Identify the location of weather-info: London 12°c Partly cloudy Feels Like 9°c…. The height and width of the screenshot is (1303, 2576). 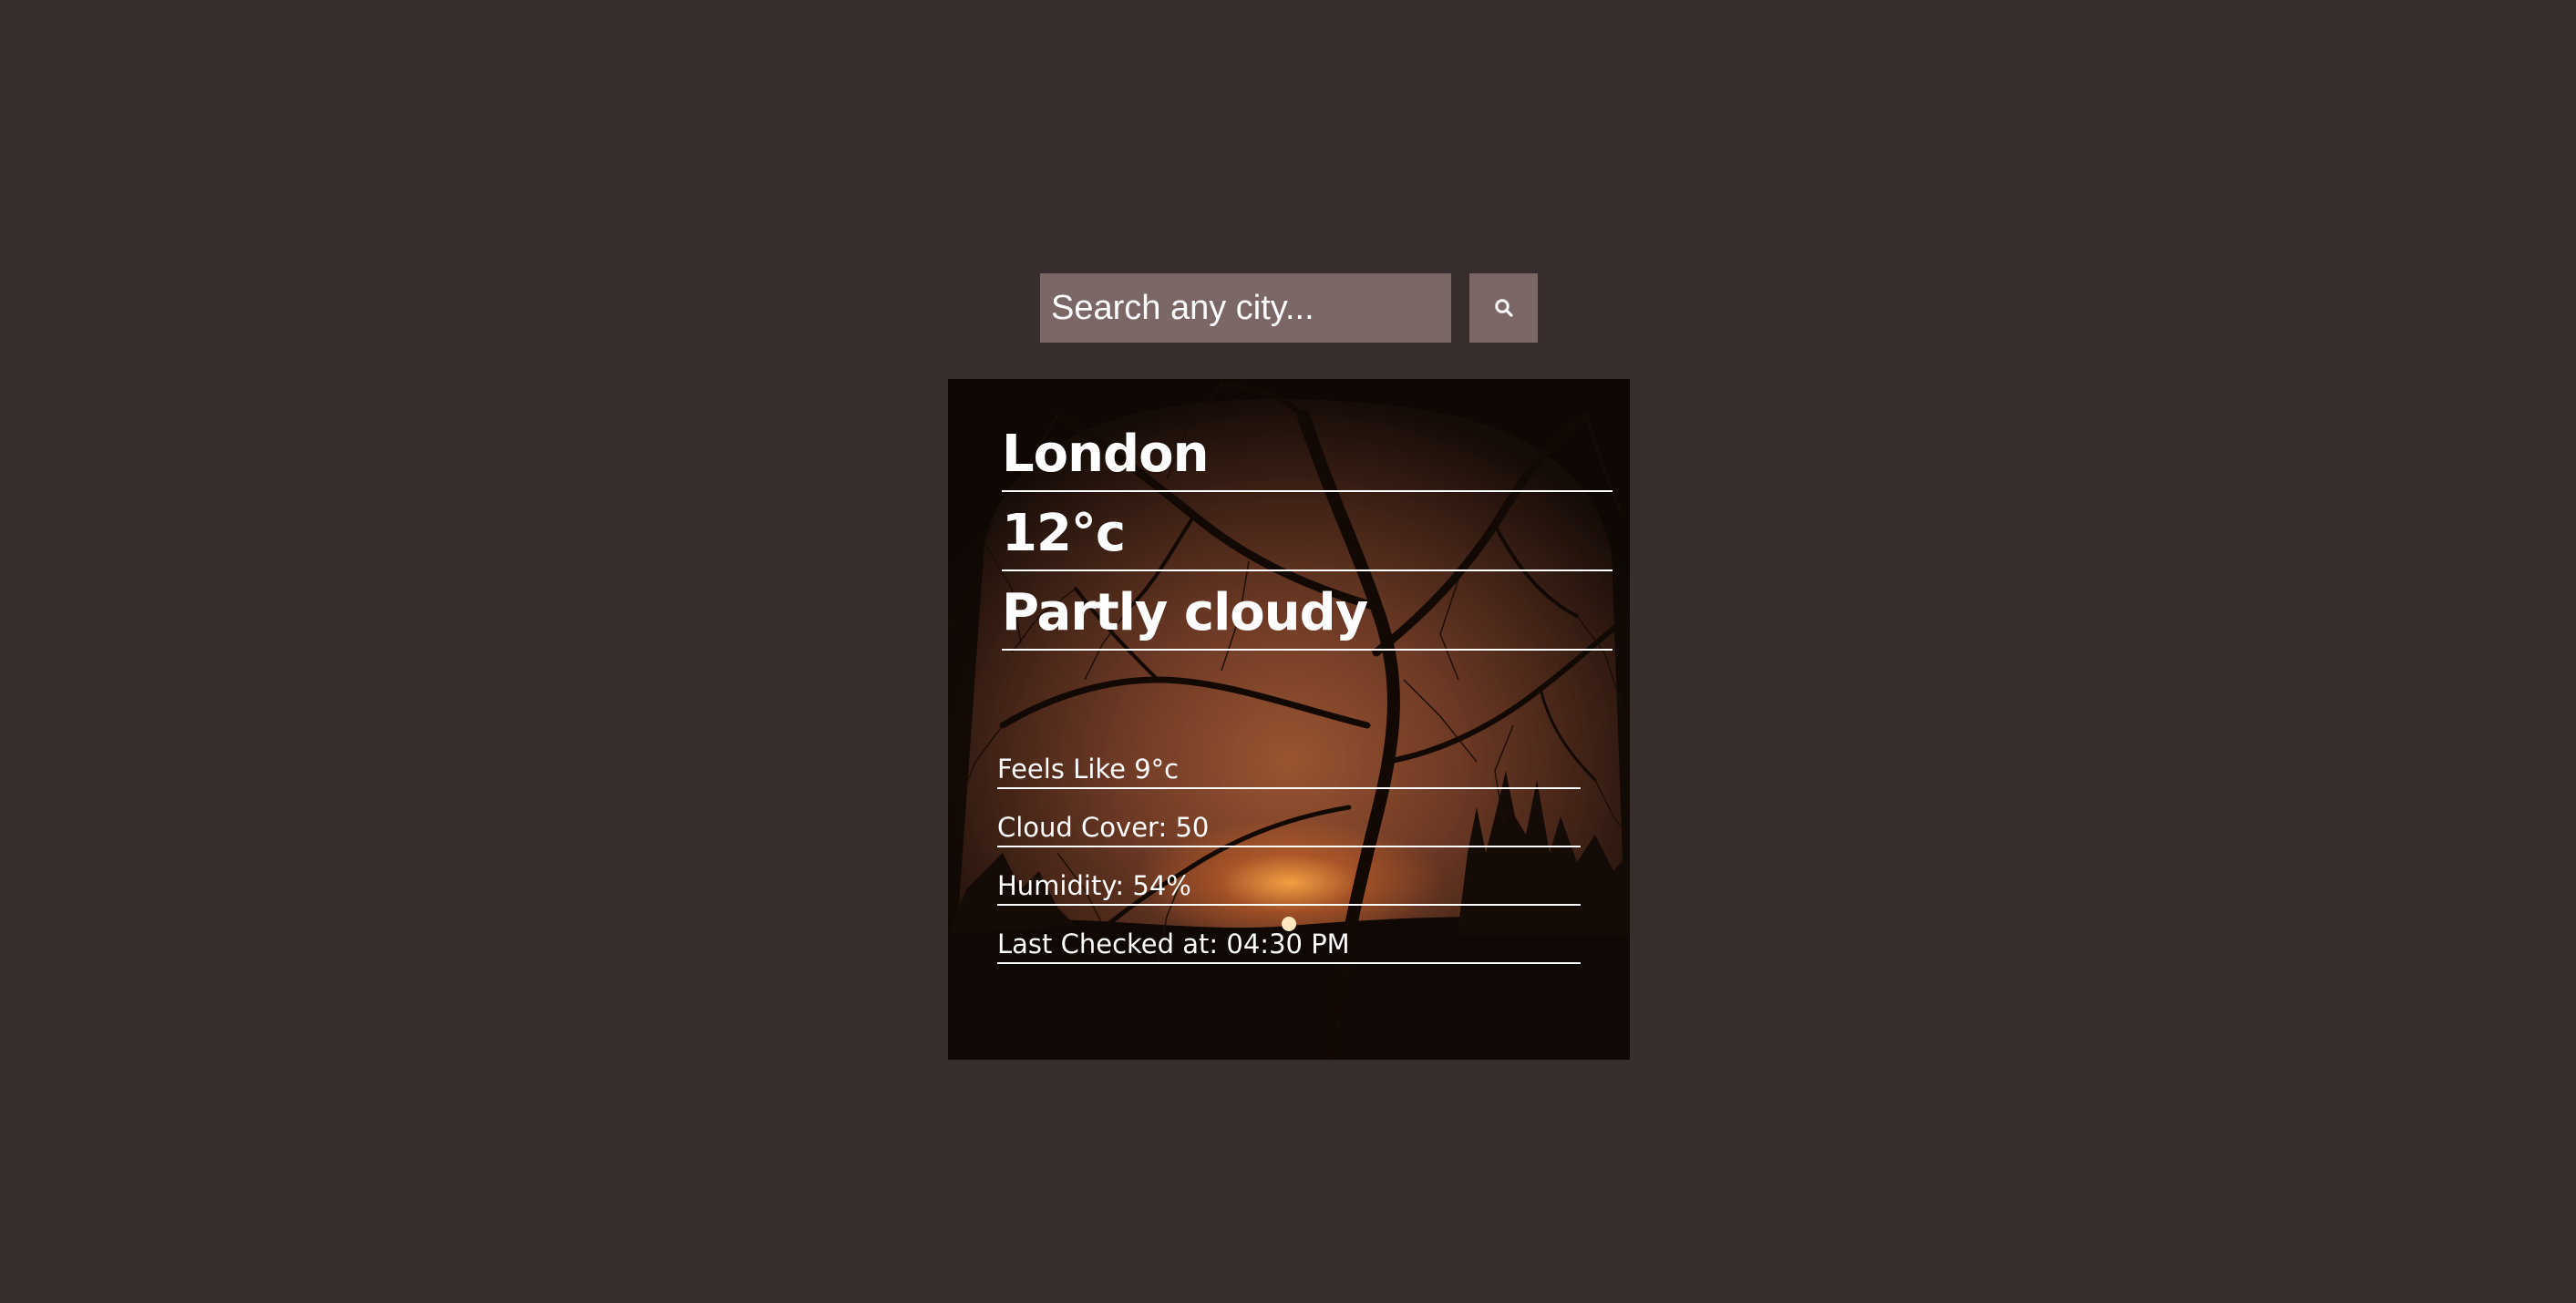
(1289, 719).